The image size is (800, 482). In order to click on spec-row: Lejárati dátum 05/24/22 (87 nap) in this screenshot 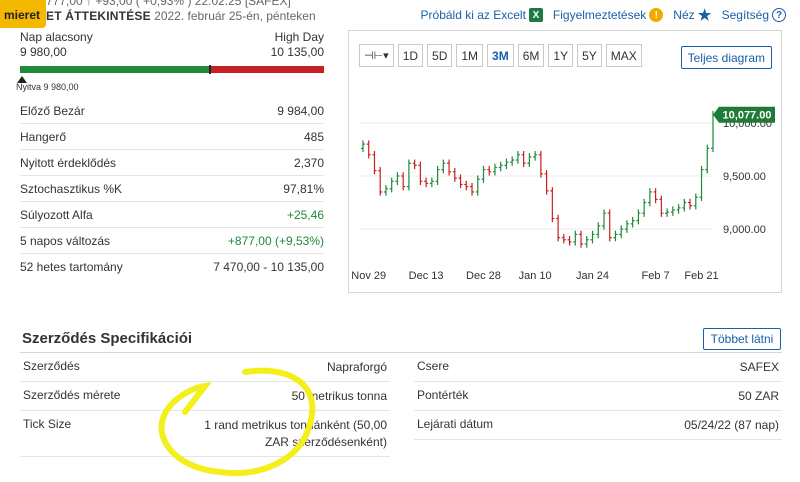, I will do `click(598, 425)`.